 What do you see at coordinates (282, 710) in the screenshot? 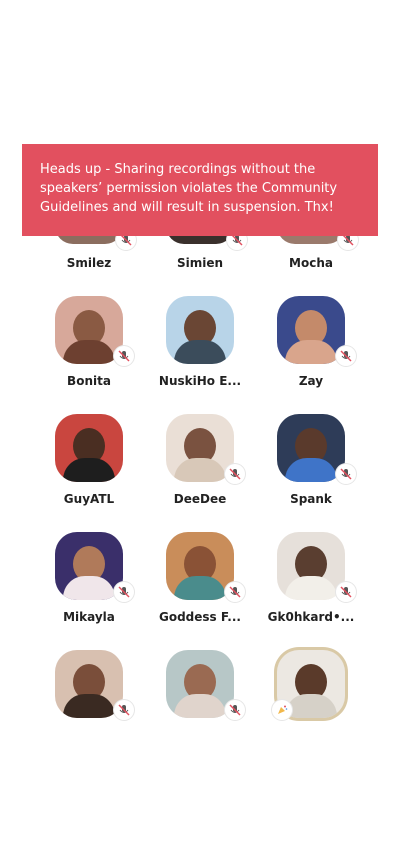
I see `party-icon` at bounding box center [282, 710].